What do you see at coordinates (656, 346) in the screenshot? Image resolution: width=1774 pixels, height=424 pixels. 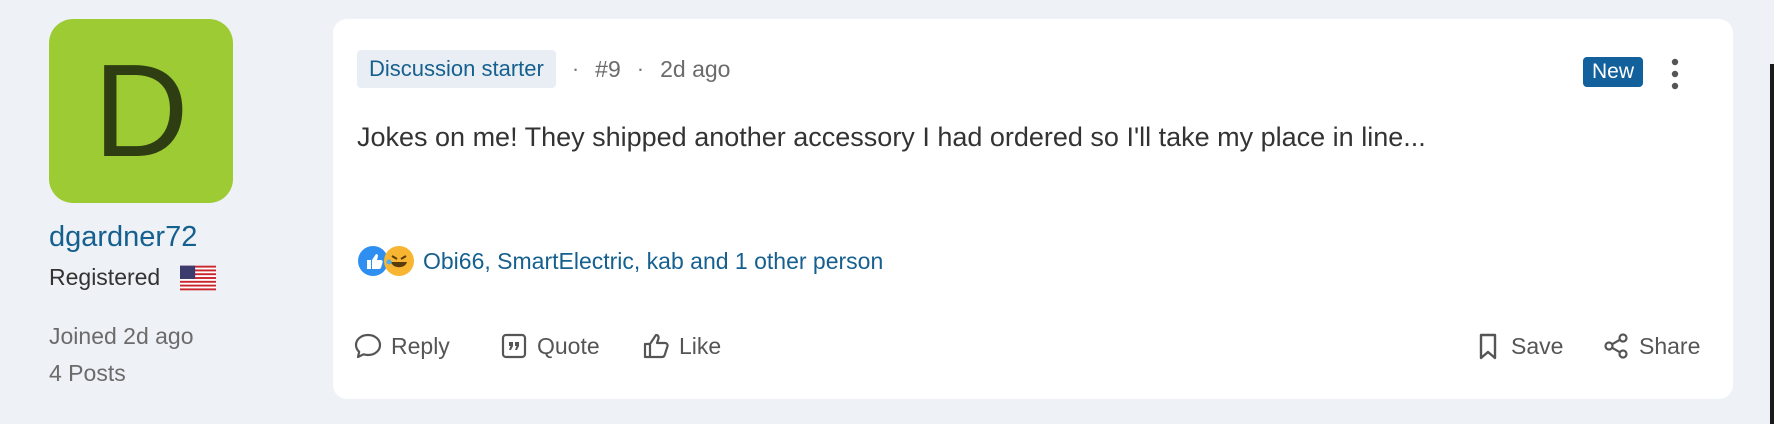 I see `thumbs-up-icon` at bounding box center [656, 346].